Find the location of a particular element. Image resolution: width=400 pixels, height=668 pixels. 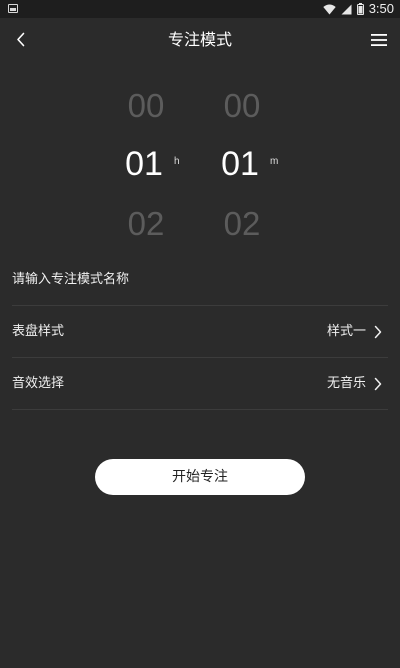

dial-style-value: 样式一 is located at coordinates (346, 331).